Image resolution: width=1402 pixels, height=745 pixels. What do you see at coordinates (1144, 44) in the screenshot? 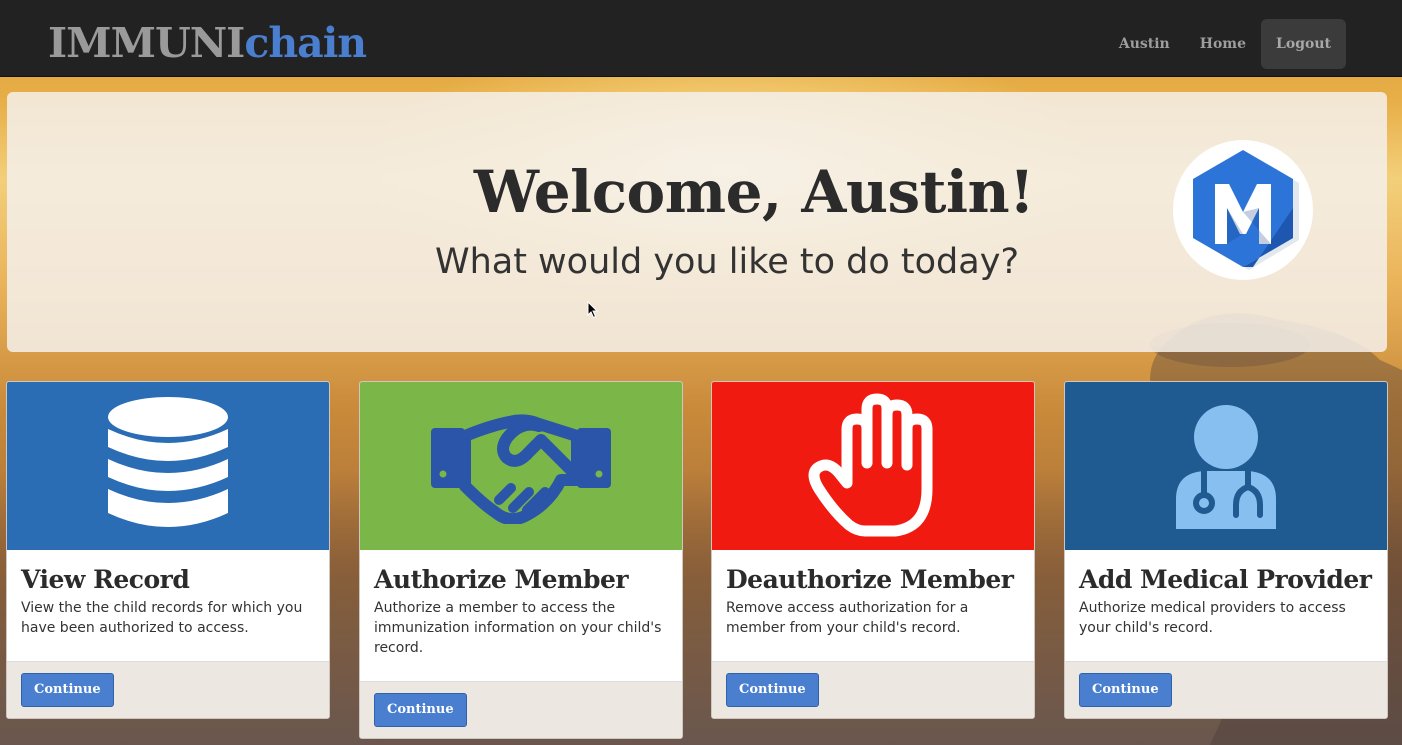
I see `nav-link-user: Austin` at bounding box center [1144, 44].